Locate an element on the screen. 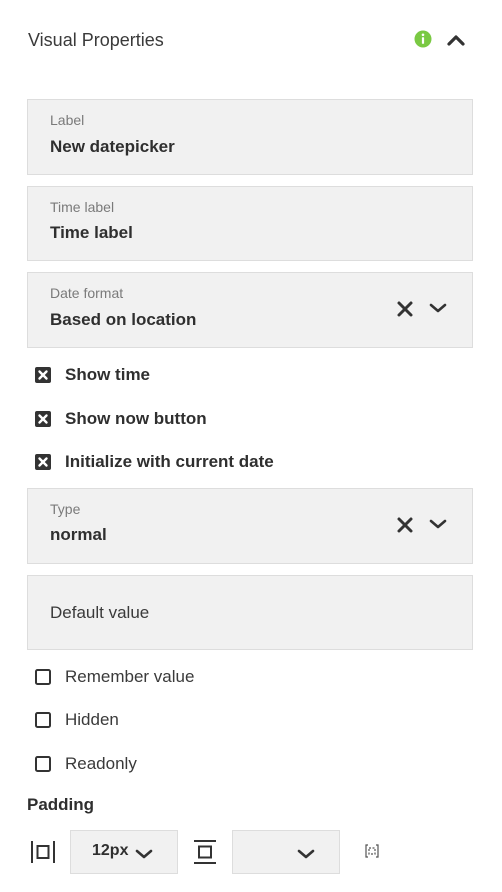  initialize-current-date-label: Initialize with current date is located at coordinates (169, 461).